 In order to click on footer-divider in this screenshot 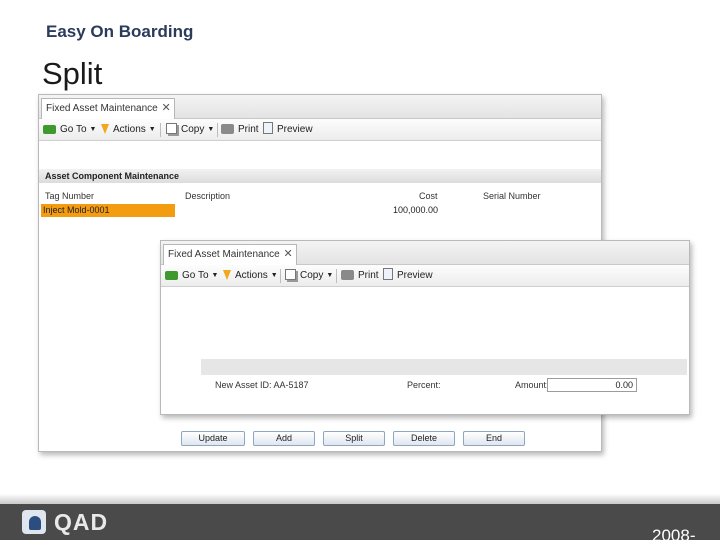, I will do `click(360, 499)`.